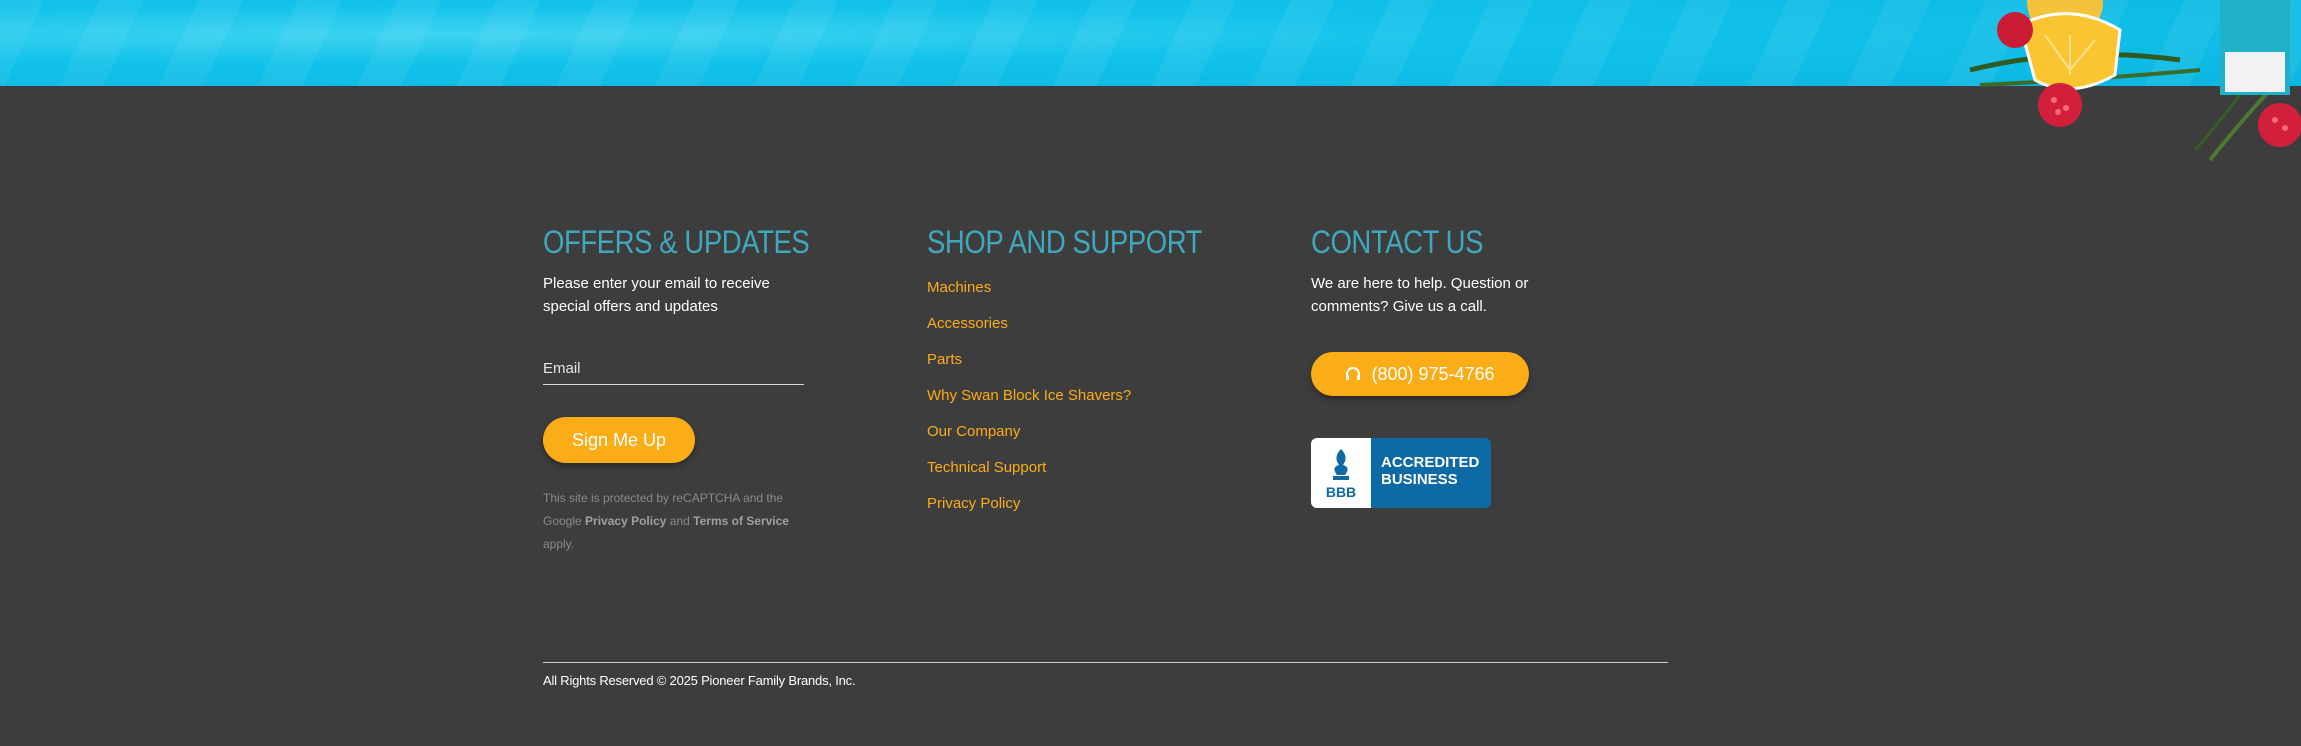  I want to click on headset-icon, so click(1353, 373).